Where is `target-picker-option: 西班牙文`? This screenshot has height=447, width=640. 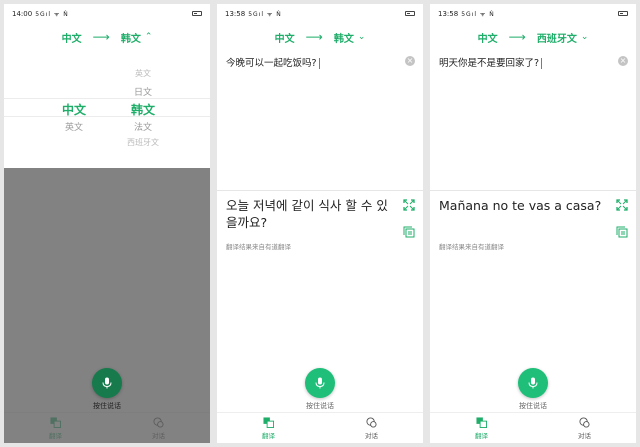 target-picker-option: 西班牙文 is located at coordinates (143, 142).